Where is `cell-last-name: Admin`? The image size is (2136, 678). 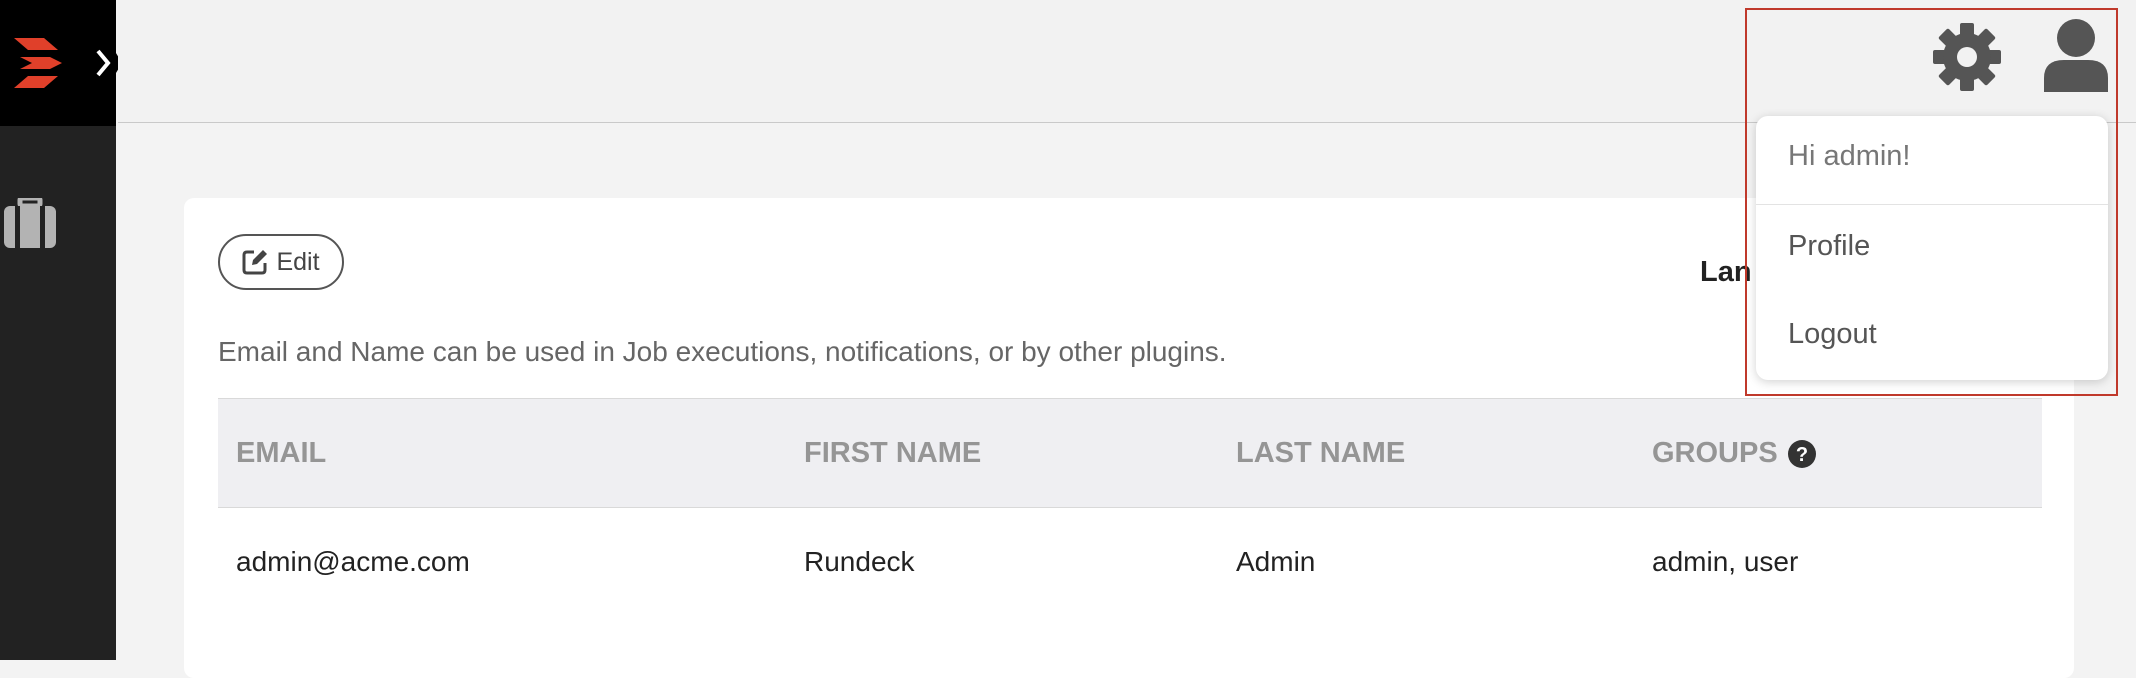 cell-last-name: Admin is located at coordinates (1276, 561).